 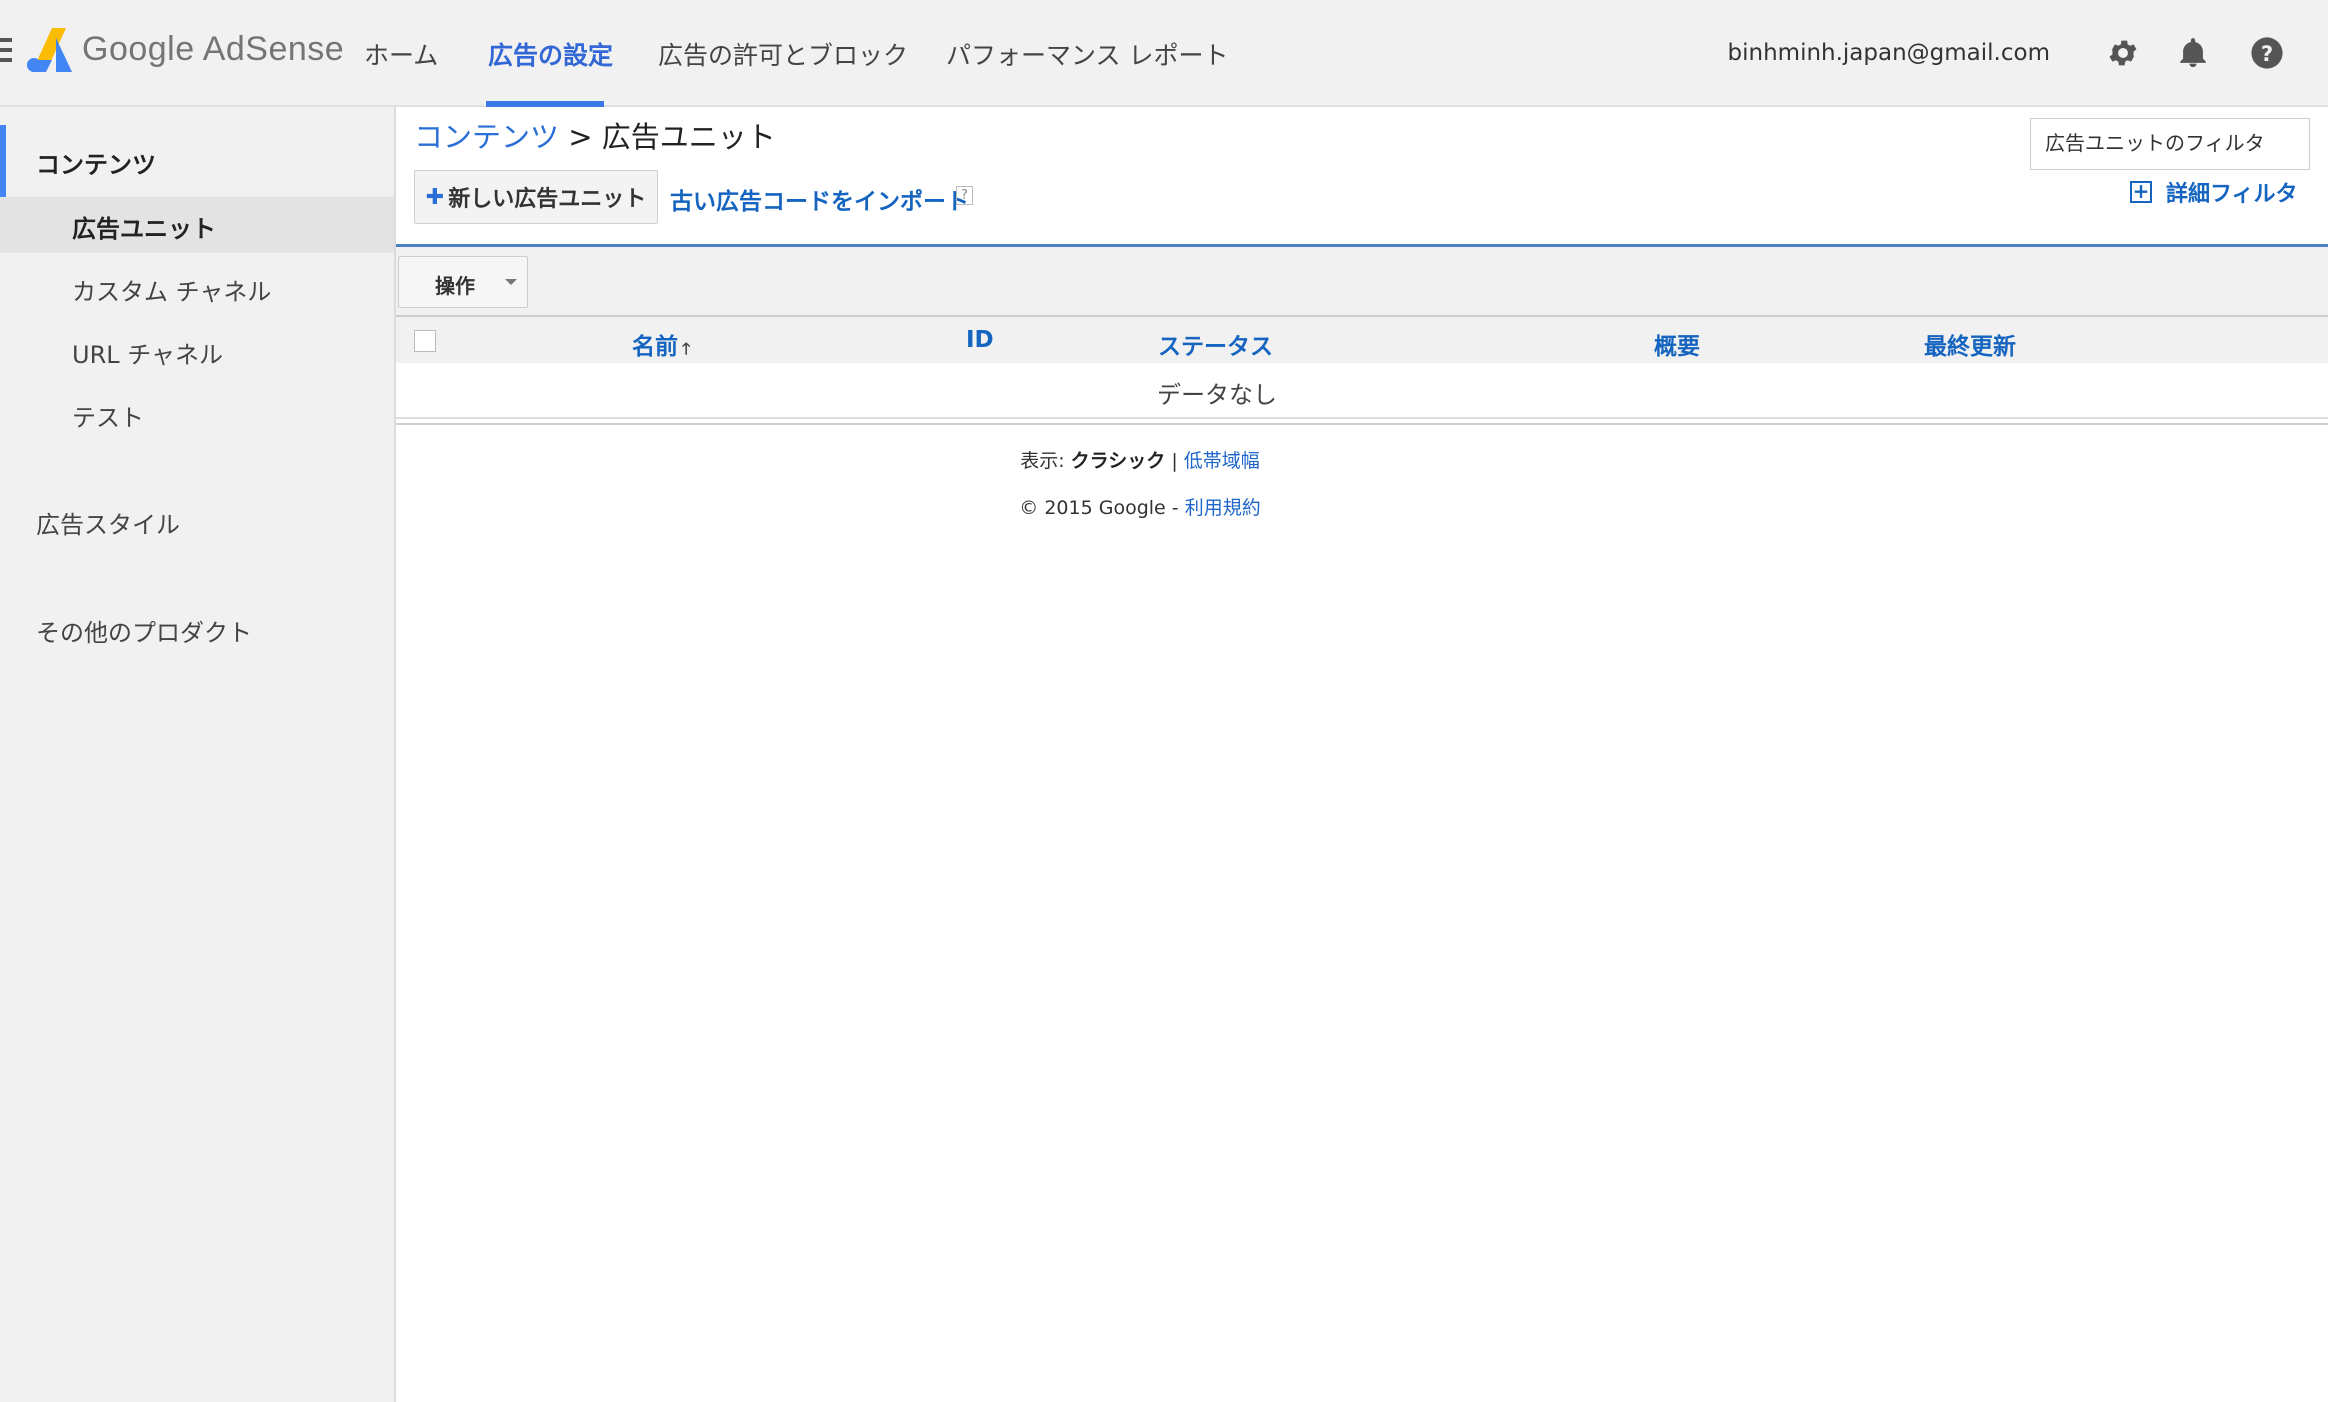 I want to click on column-header-status: ステータス, so click(x=1215, y=344).